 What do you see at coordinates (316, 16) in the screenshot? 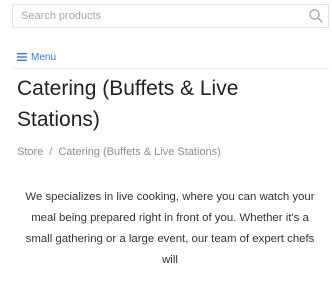
I see `search-icon` at bounding box center [316, 16].